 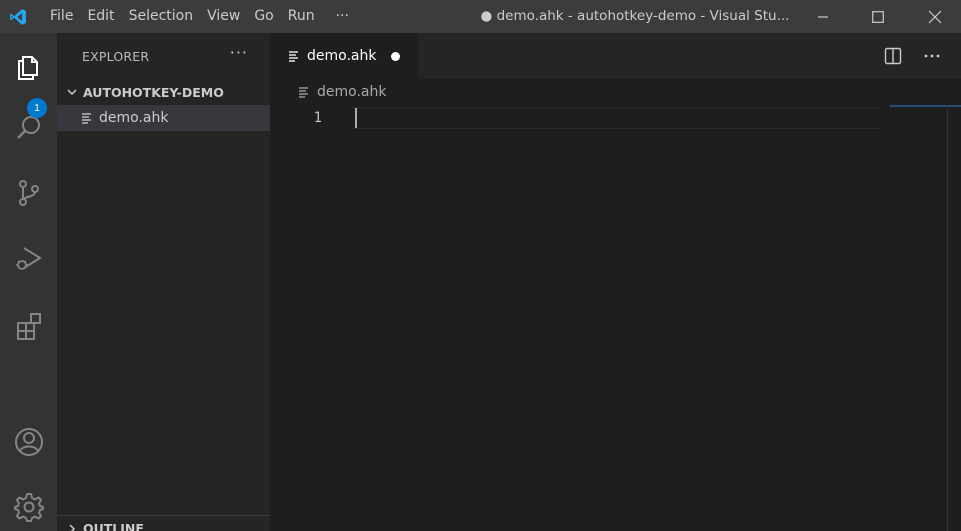 I want to click on account-icon, so click(x=28, y=442).